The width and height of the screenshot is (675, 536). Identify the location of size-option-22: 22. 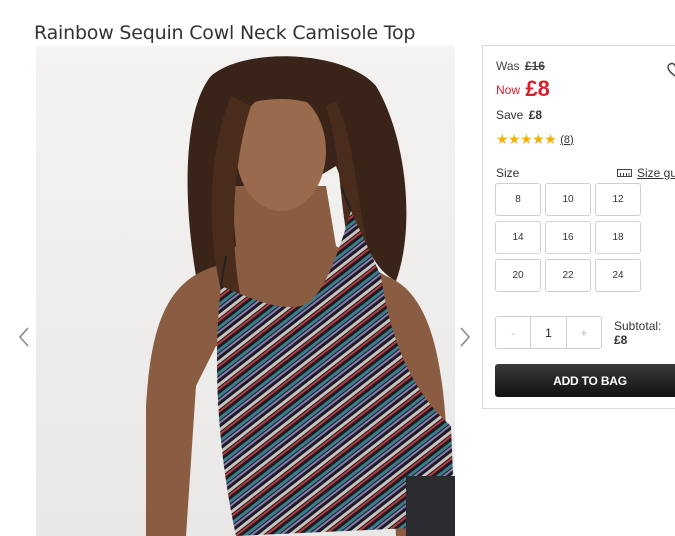
(568, 275).